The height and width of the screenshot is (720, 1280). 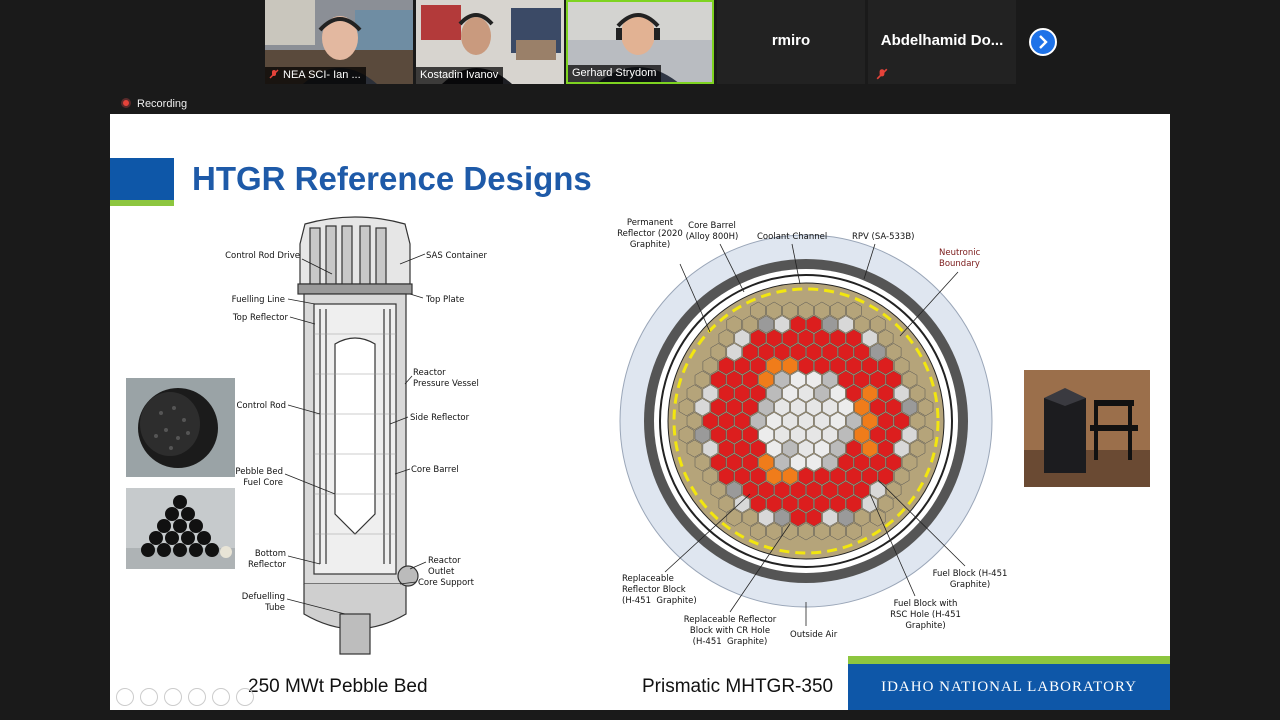 I want to click on footer-accent-green, so click(x=1009, y=660).